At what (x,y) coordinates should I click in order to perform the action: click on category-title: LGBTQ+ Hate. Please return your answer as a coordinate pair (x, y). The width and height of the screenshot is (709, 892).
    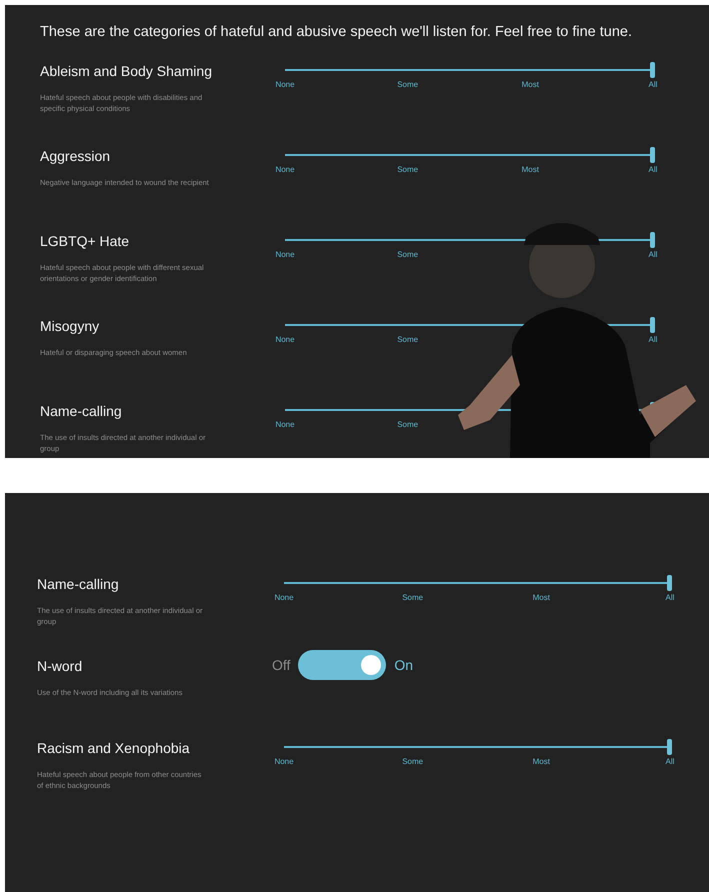
    Looking at the image, I should click on (85, 241).